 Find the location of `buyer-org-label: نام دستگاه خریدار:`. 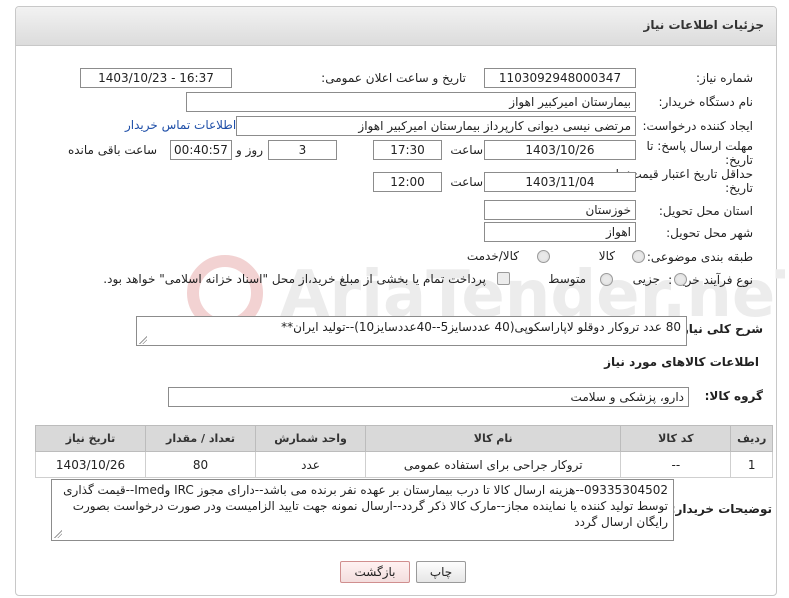

buyer-org-label: نام دستگاه خریدار: is located at coordinates (706, 102).